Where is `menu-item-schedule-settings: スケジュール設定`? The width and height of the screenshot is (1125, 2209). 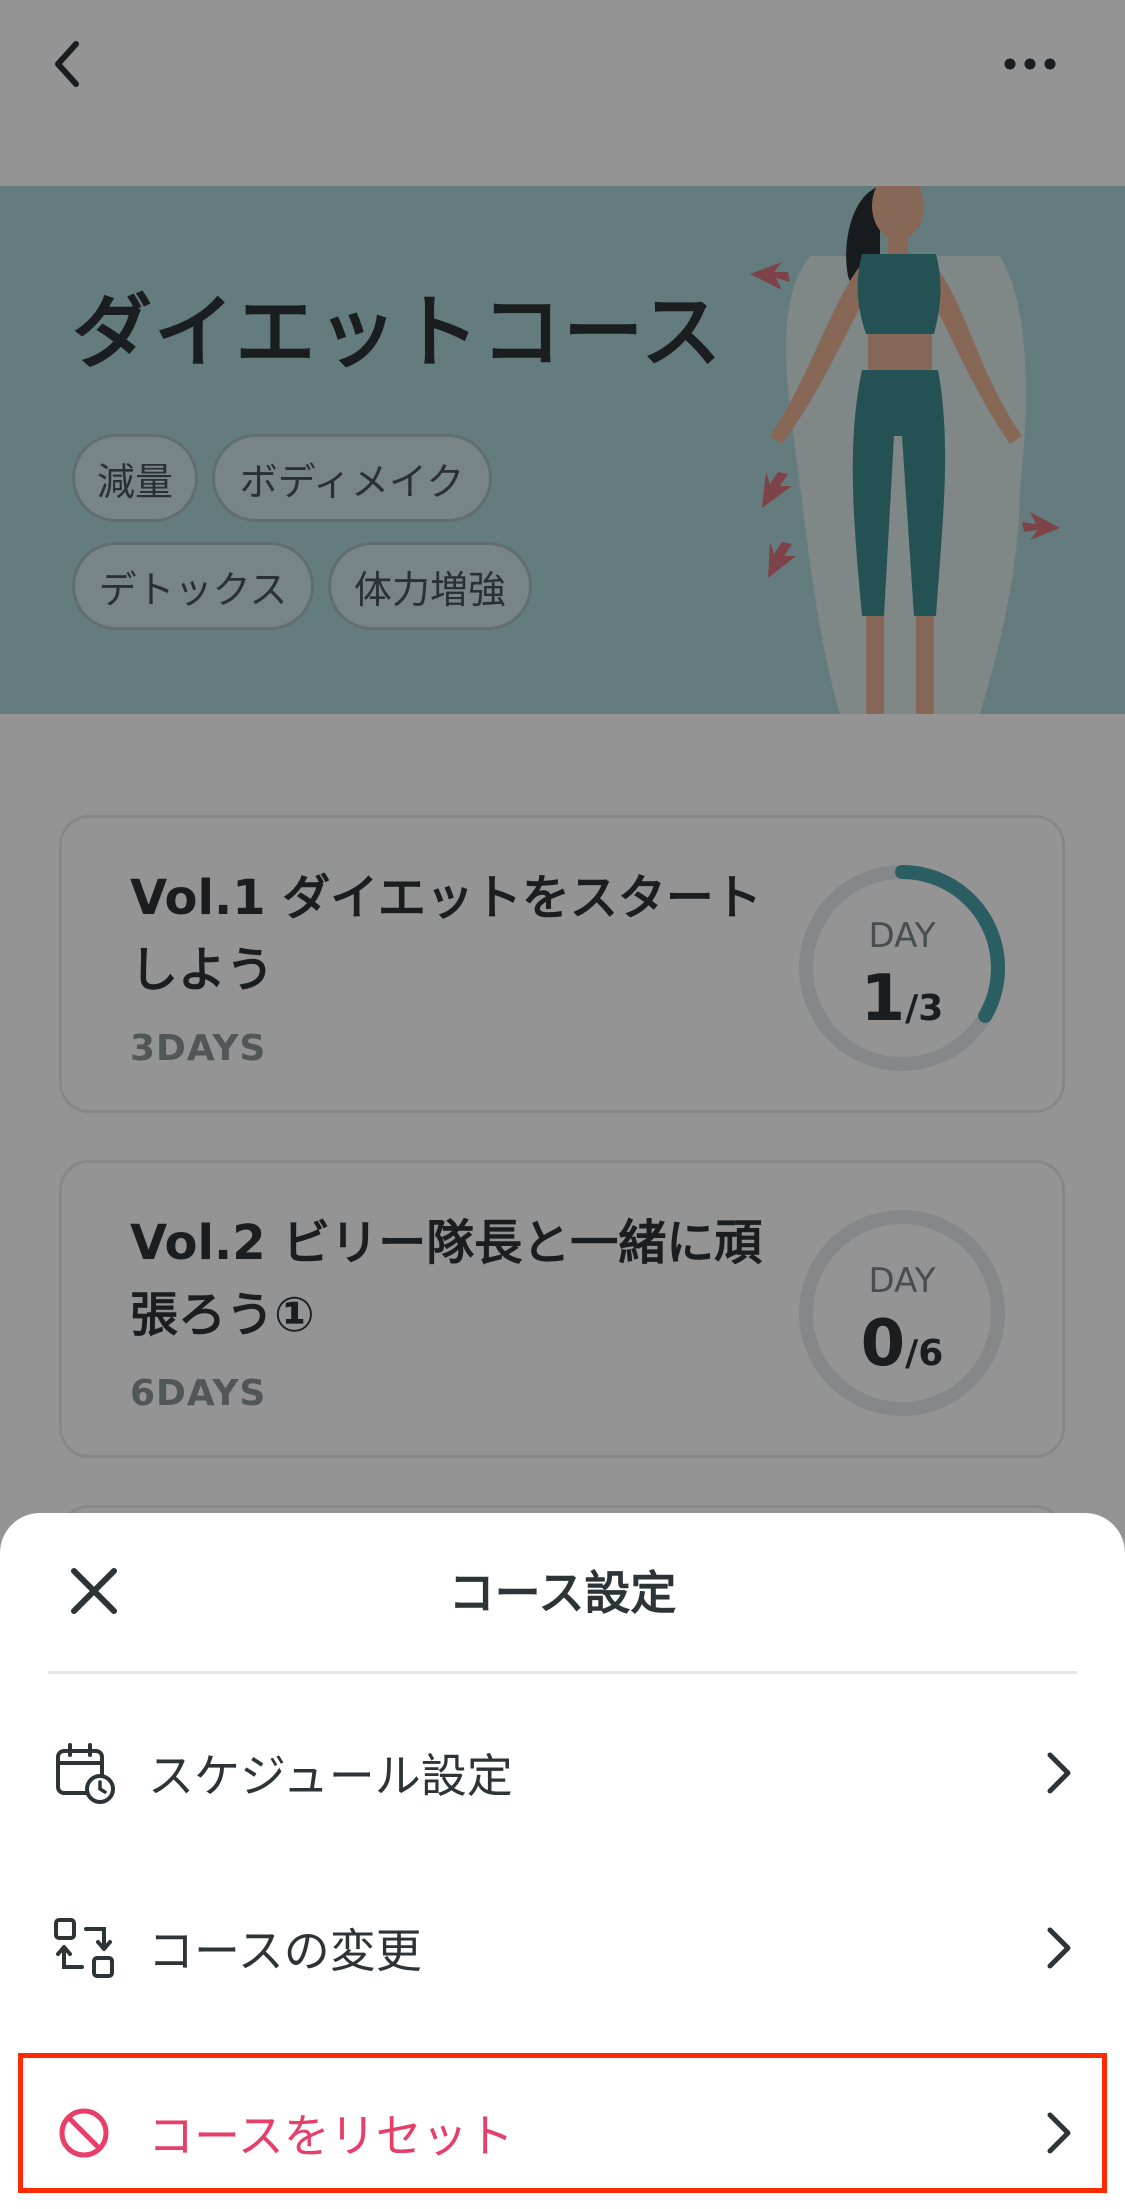 menu-item-schedule-settings: スケジュール設定 is located at coordinates (562, 1773).